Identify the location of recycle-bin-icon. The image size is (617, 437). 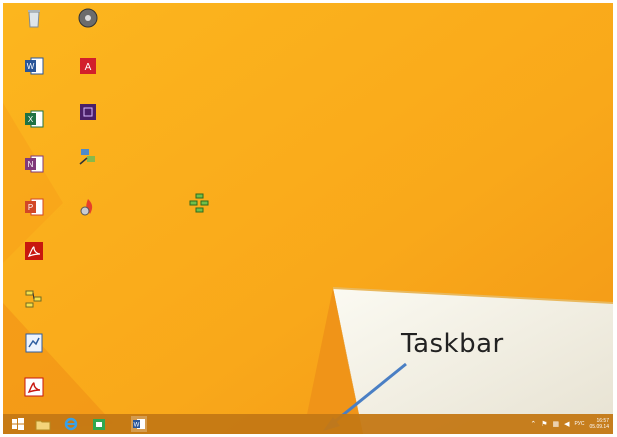
(34, 19).